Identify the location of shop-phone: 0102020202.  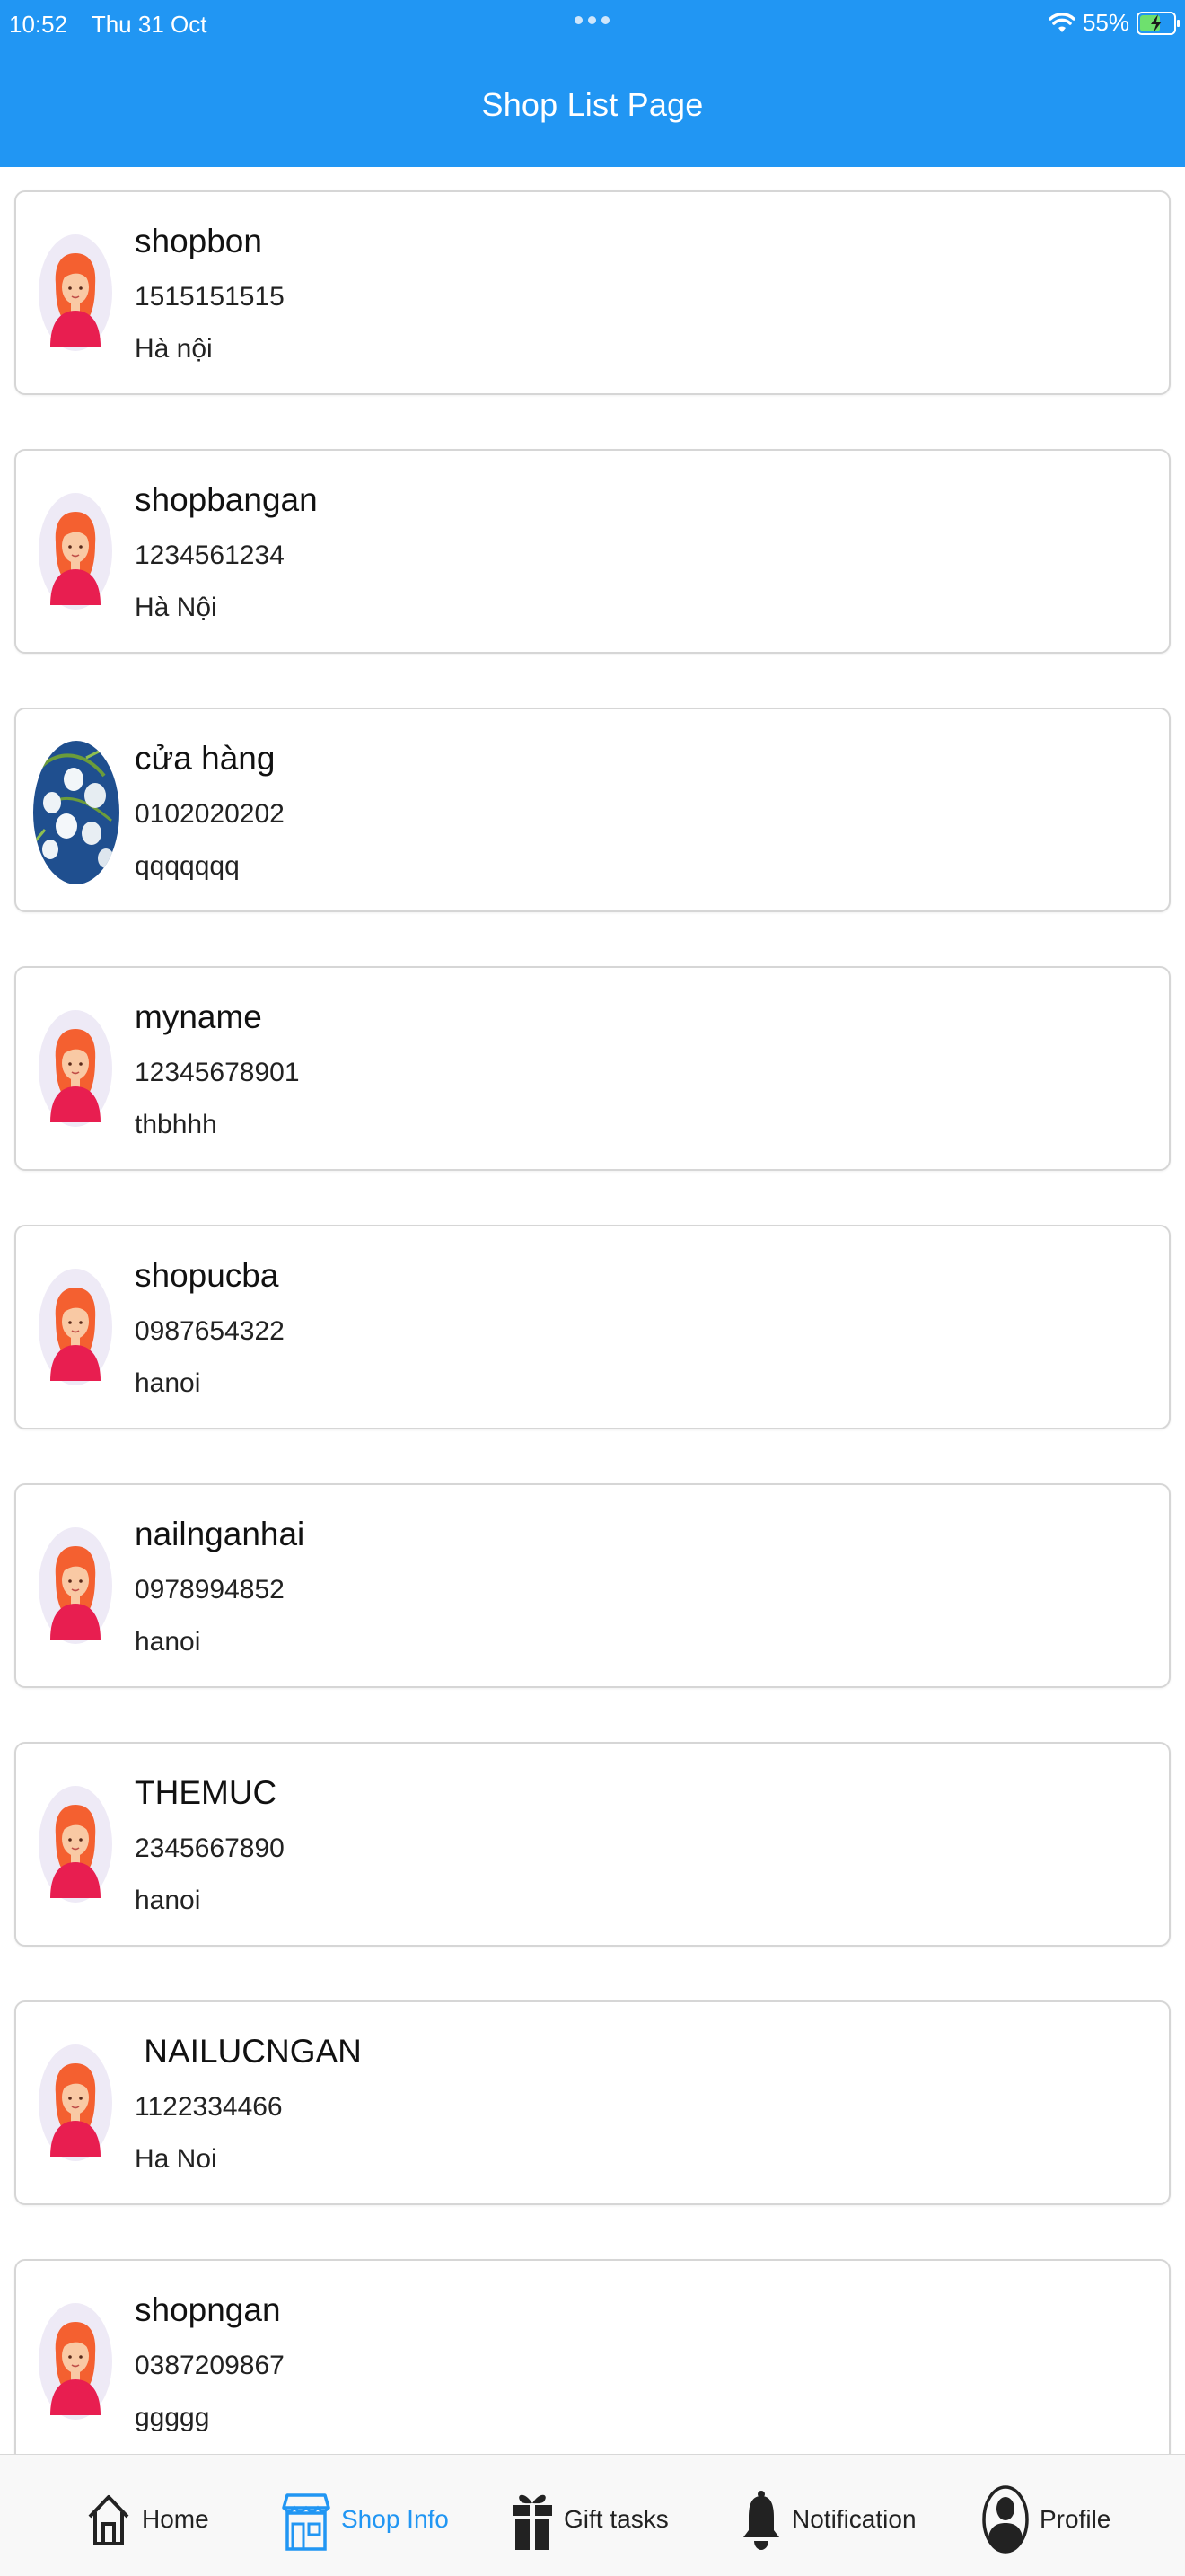
(210, 814).